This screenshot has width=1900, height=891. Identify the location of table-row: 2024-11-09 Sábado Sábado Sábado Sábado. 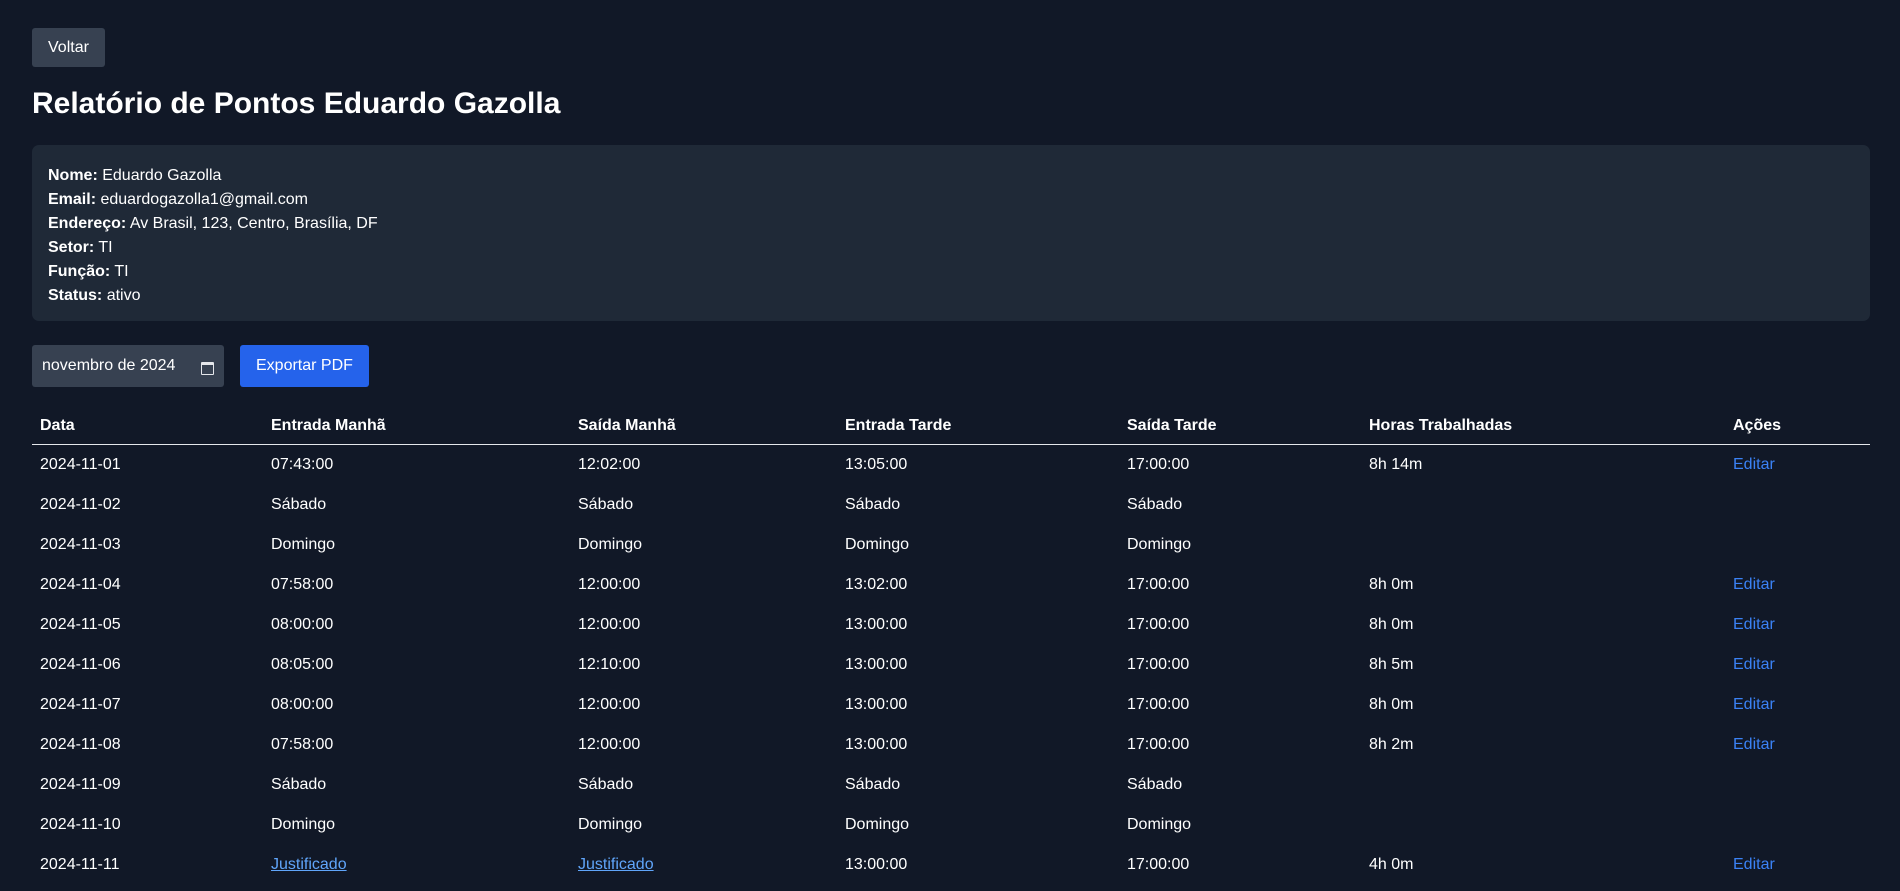
(951, 785).